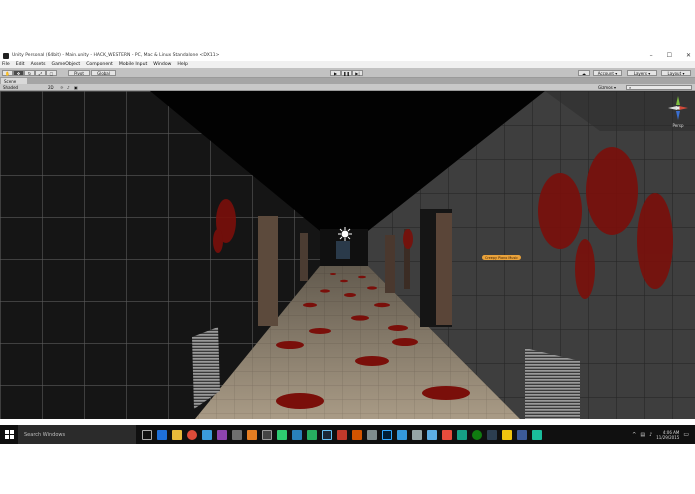 The width and height of the screenshot is (695, 494). I want to click on light-gizmo-icon, so click(345, 234).